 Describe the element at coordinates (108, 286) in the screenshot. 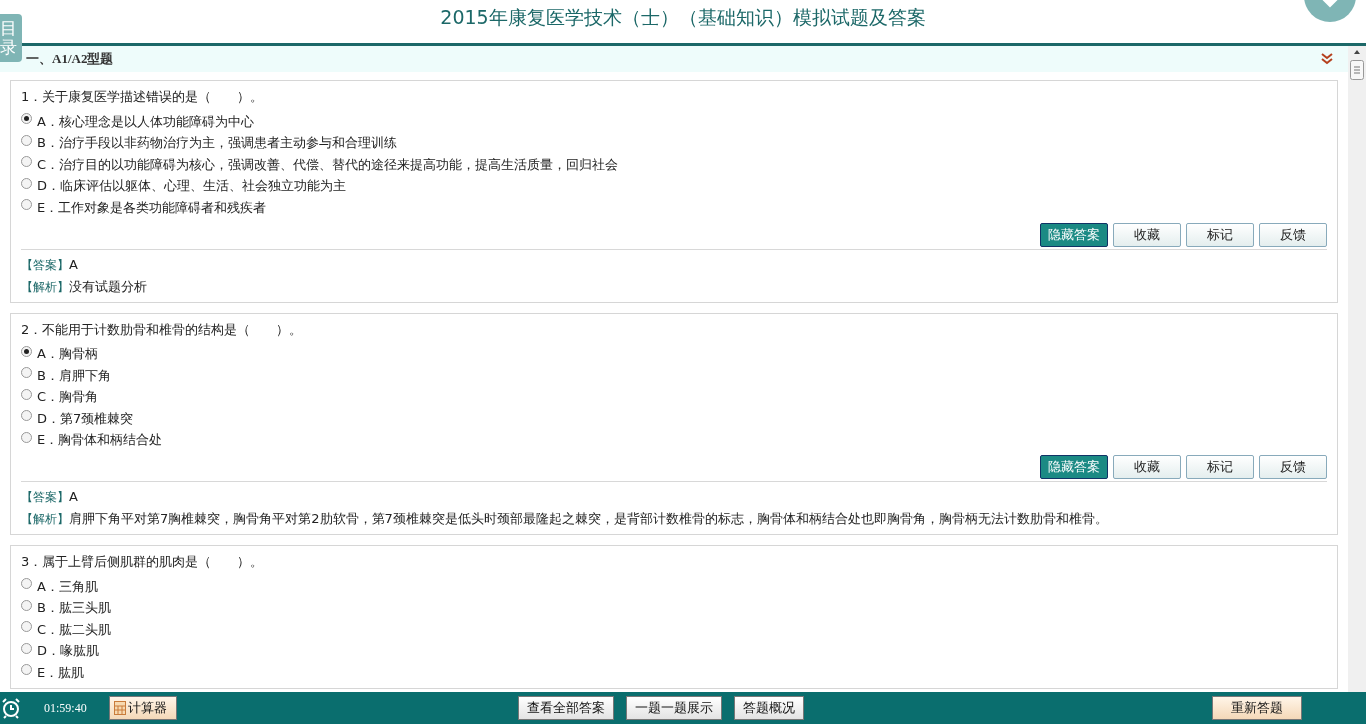

I see `analysis-text: 没有试题分析` at that location.